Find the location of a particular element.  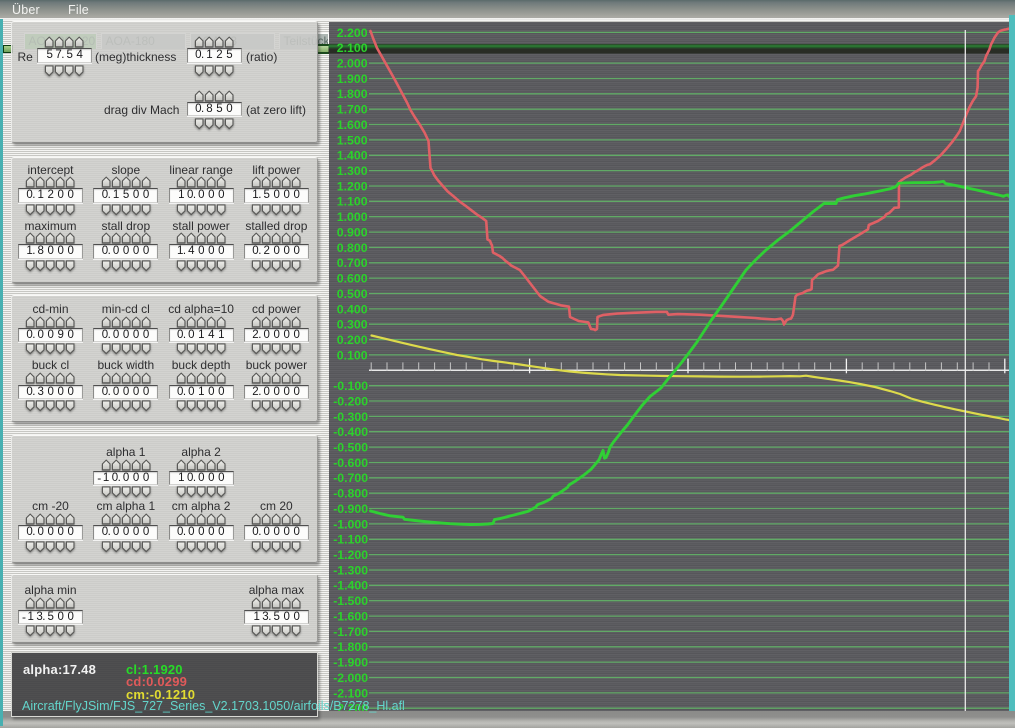

svg-text: -0.500 is located at coordinates (350, 448).